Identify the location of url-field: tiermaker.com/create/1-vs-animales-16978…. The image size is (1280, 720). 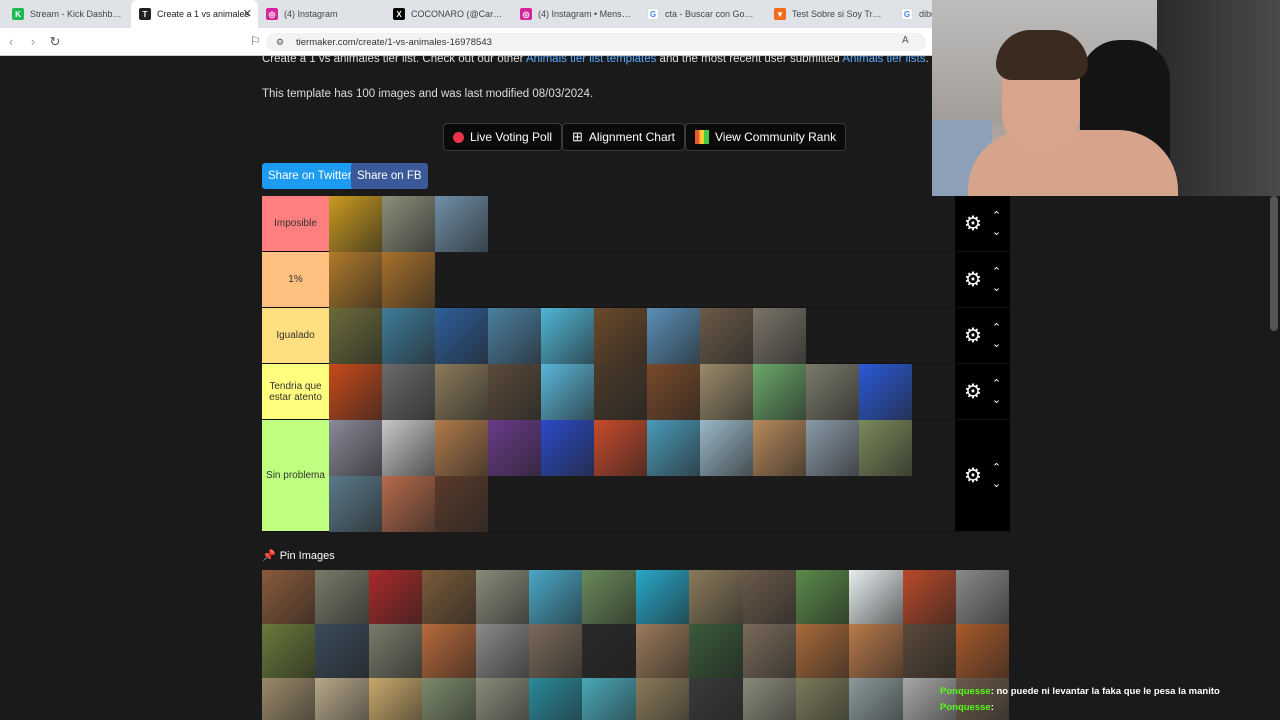
(596, 42).